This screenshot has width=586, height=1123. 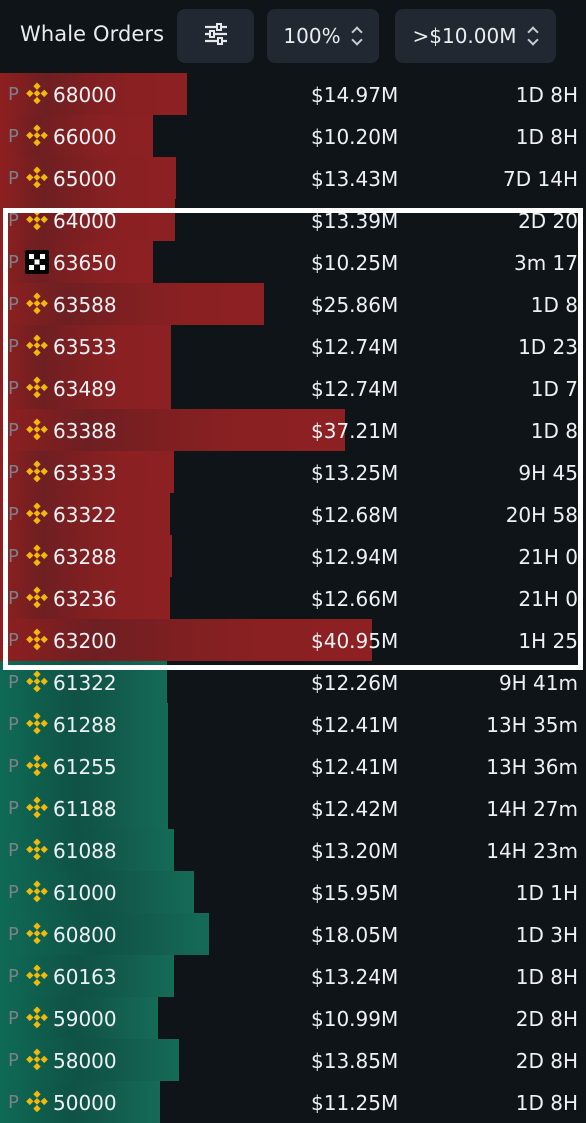 What do you see at coordinates (85, 809) in the screenshot?
I see `order-price: 61188` at bounding box center [85, 809].